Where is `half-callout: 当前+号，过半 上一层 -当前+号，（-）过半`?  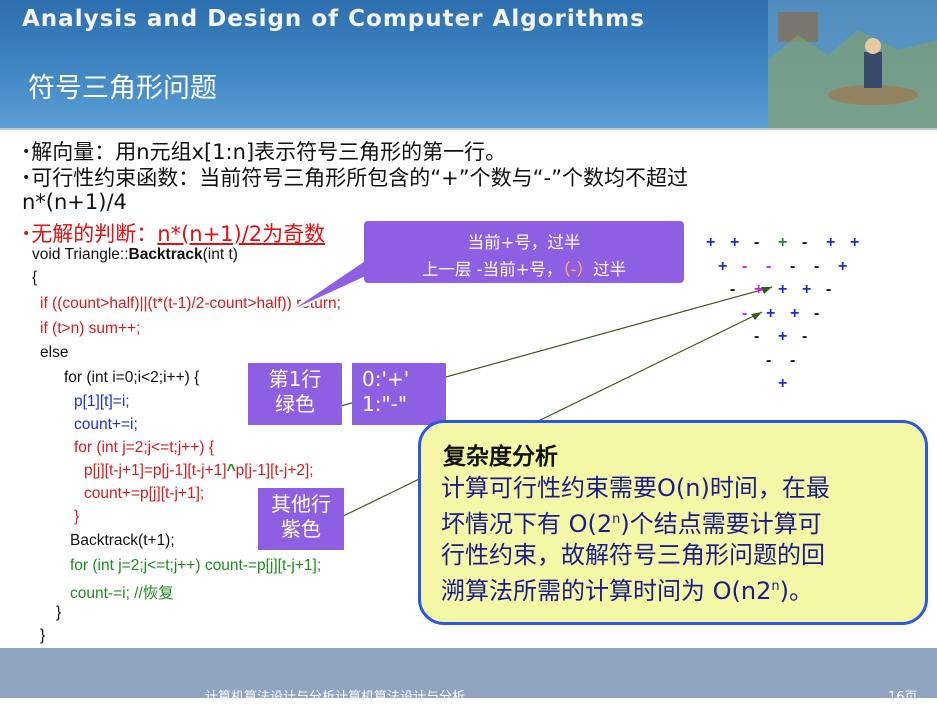
half-callout: 当前+号，过半 上一层 -当前+号，（-）过半 is located at coordinates (524, 252).